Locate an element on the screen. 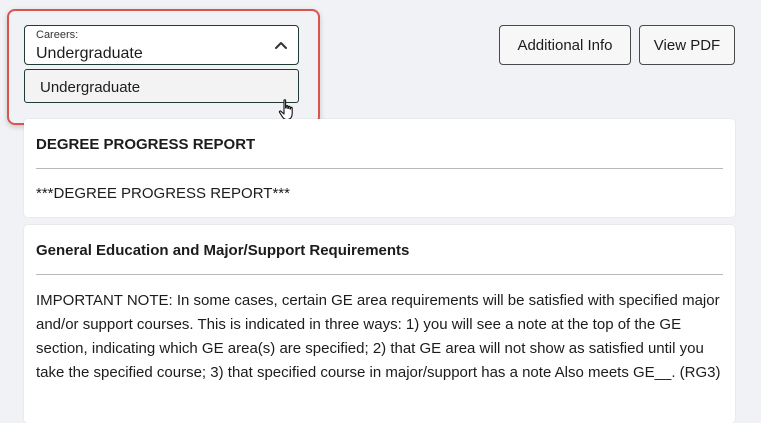 The width and height of the screenshot is (761, 423). degree-progress-title: DEGREE PROGRESS REPORT is located at coordinates (146, 144).